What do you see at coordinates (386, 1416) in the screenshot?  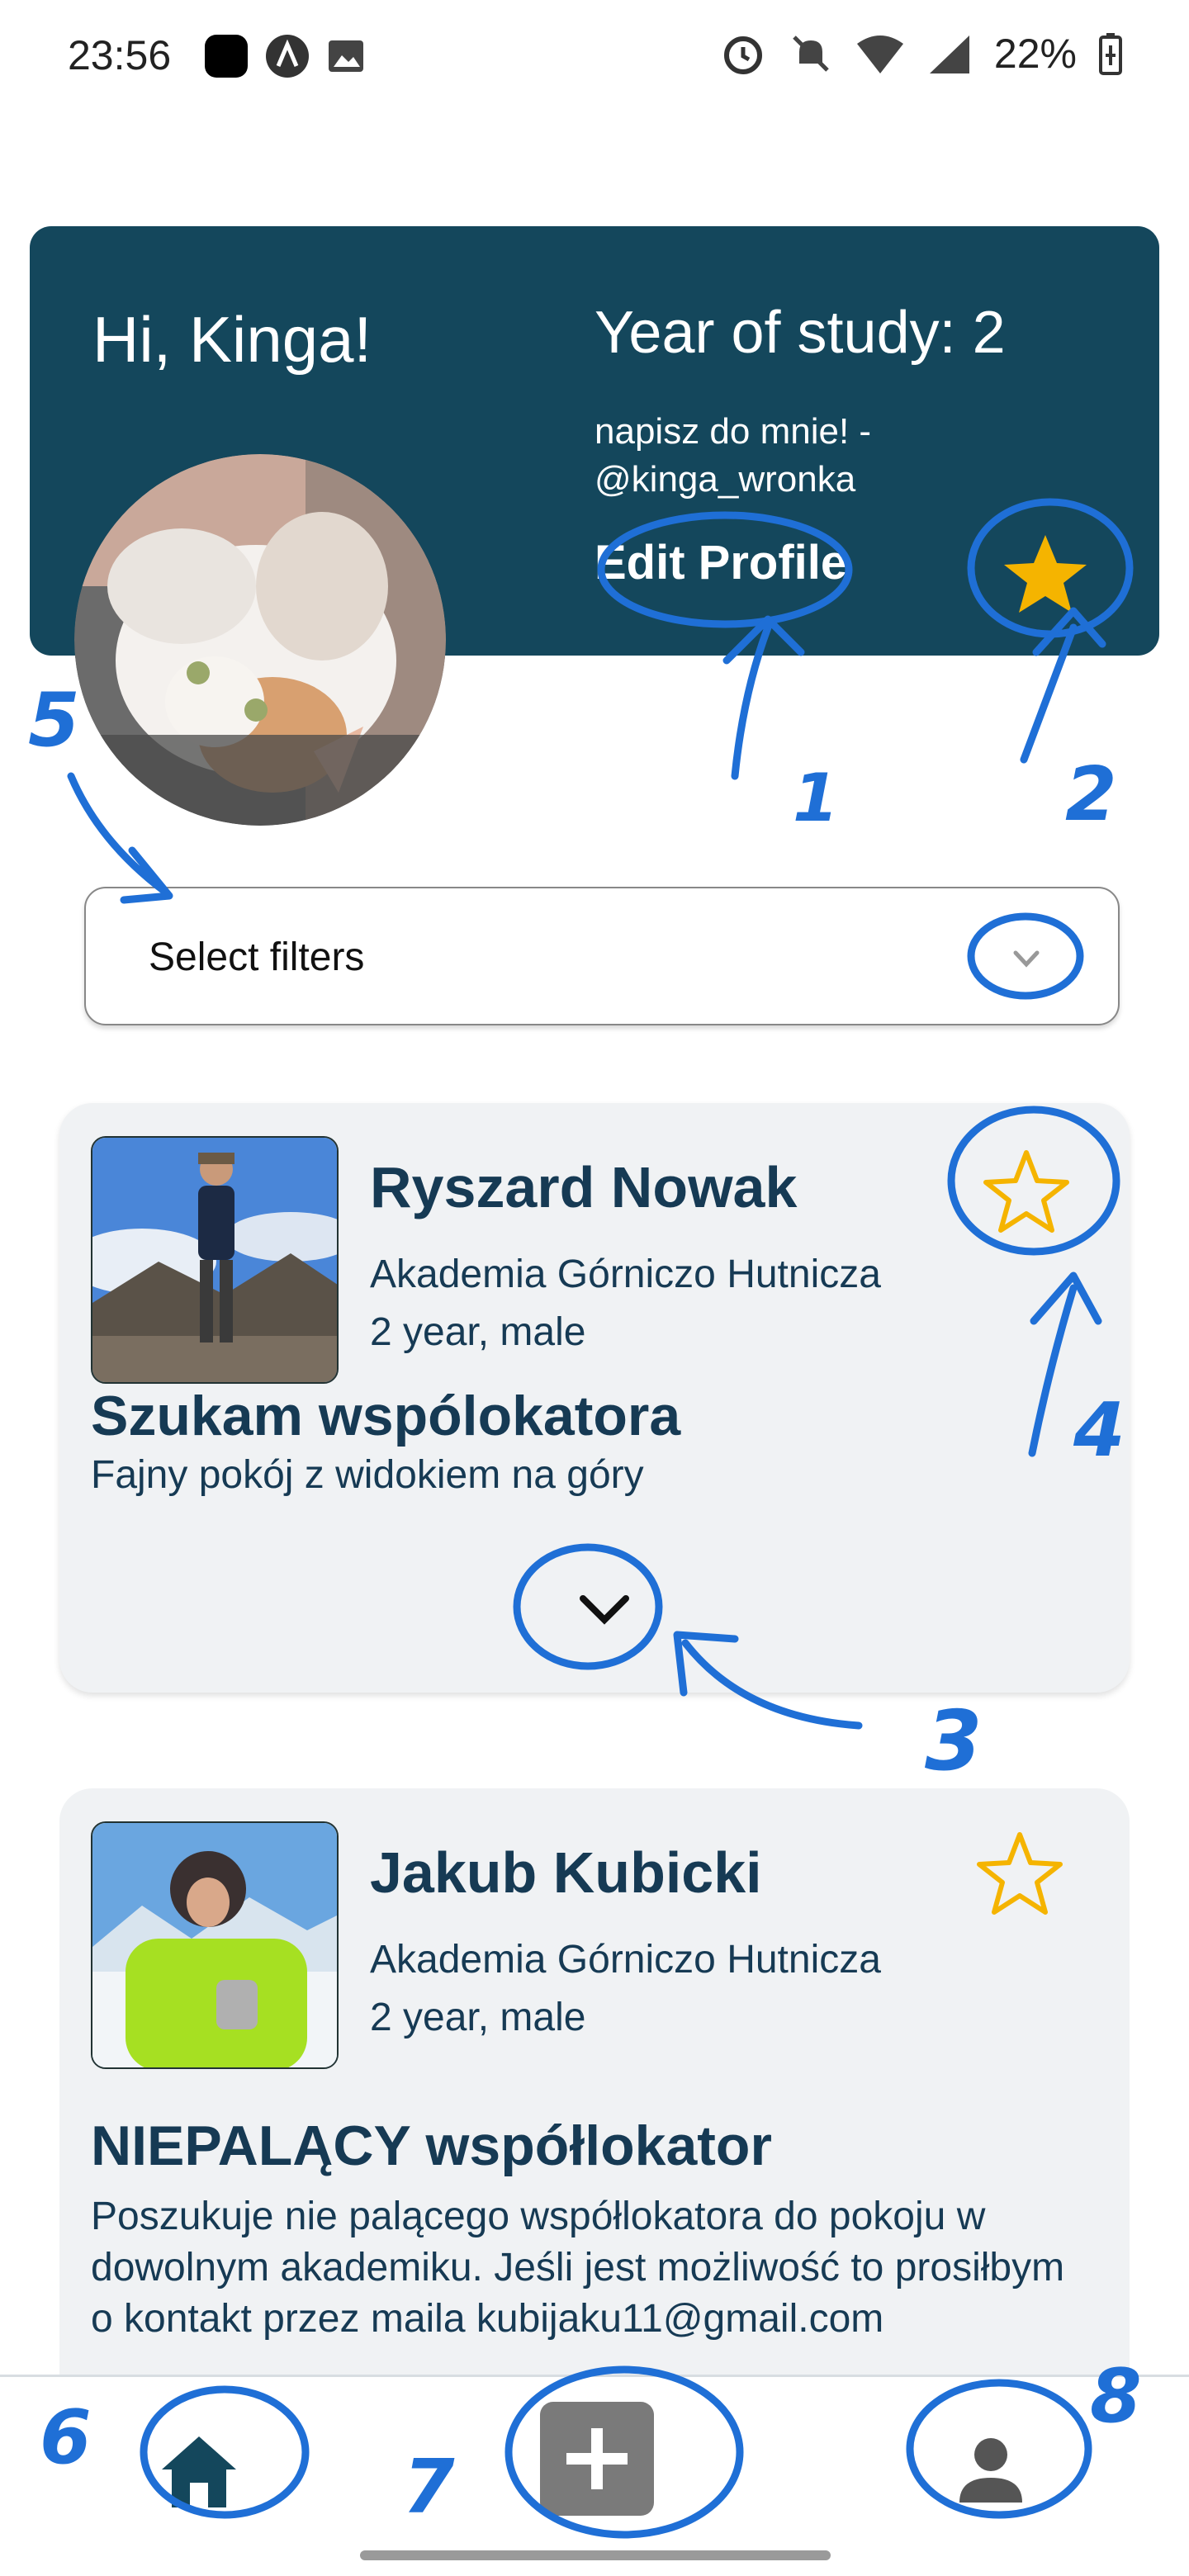 I see `listing-title: Szukam wspólokatora` at bounding box center [386, 1416].